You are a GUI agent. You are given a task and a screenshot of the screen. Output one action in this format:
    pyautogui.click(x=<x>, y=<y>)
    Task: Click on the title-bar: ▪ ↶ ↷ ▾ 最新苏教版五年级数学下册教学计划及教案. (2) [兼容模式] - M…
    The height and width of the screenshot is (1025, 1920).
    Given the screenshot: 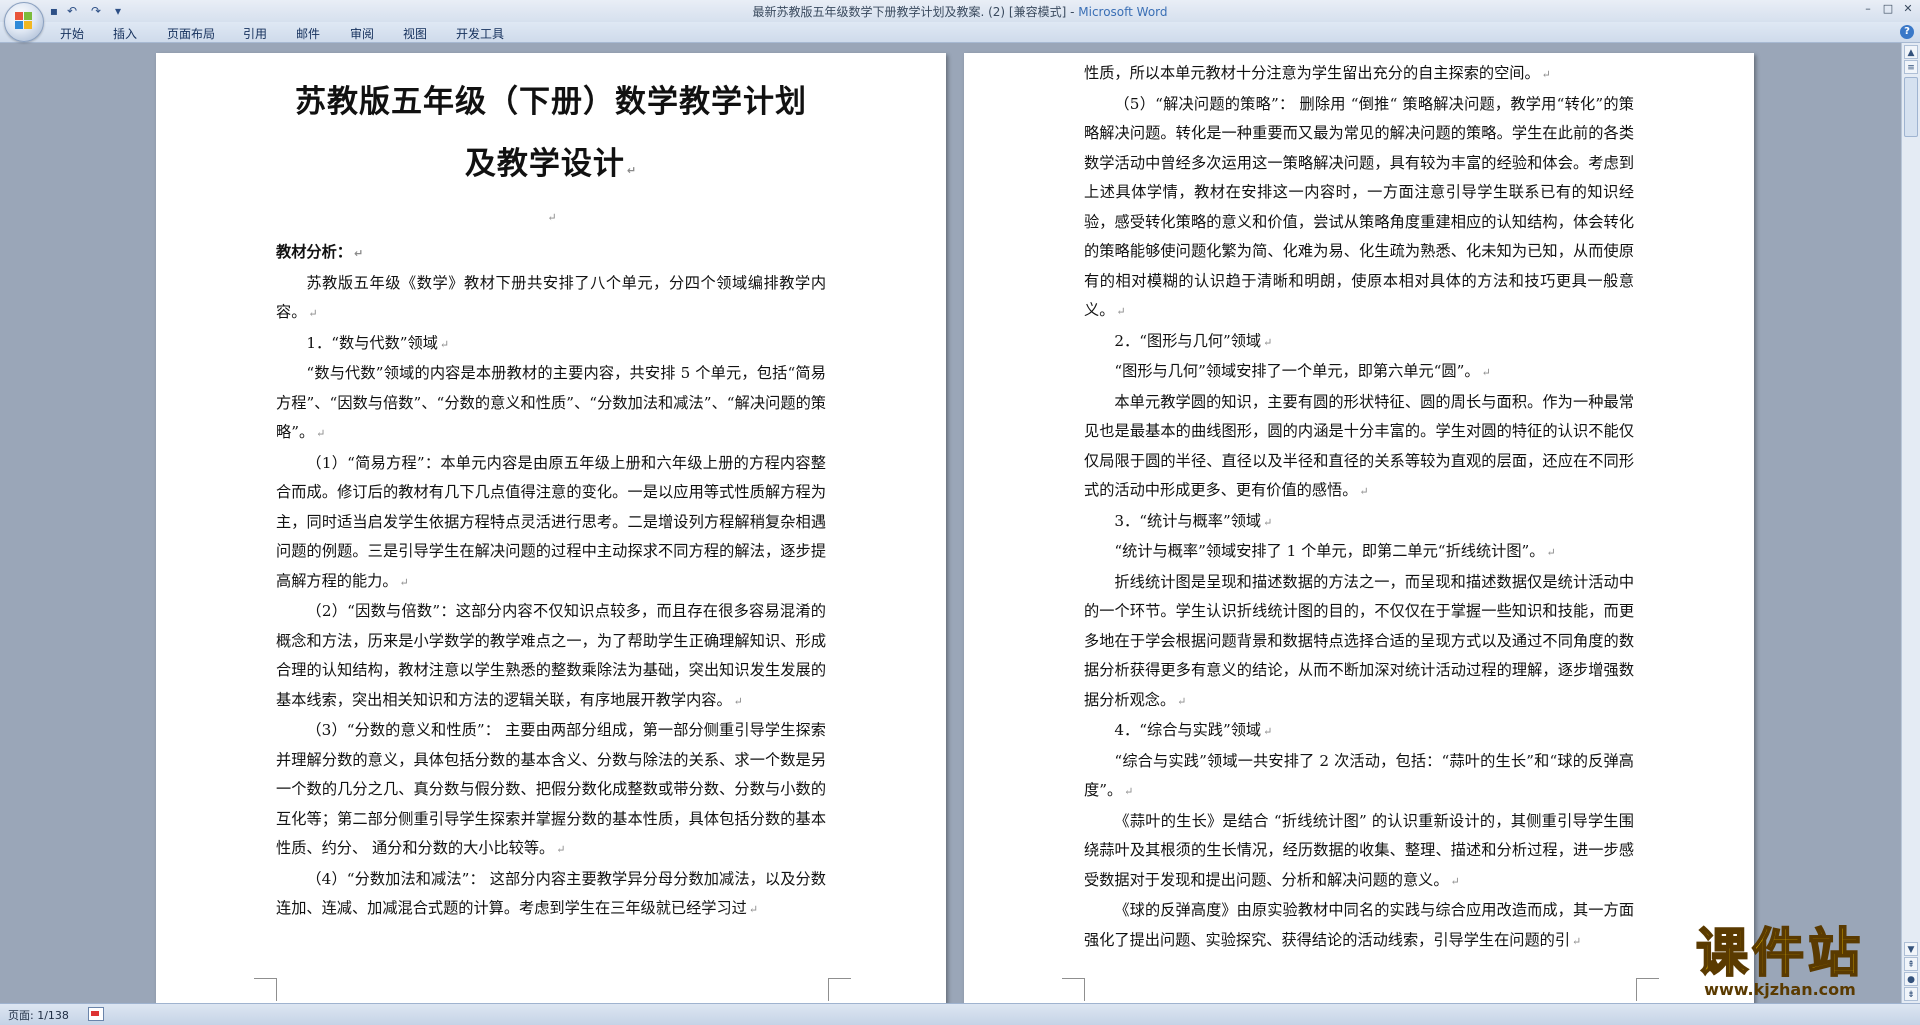 What is the action you would take?
    pyautogui.click(x=960, y=21)
    